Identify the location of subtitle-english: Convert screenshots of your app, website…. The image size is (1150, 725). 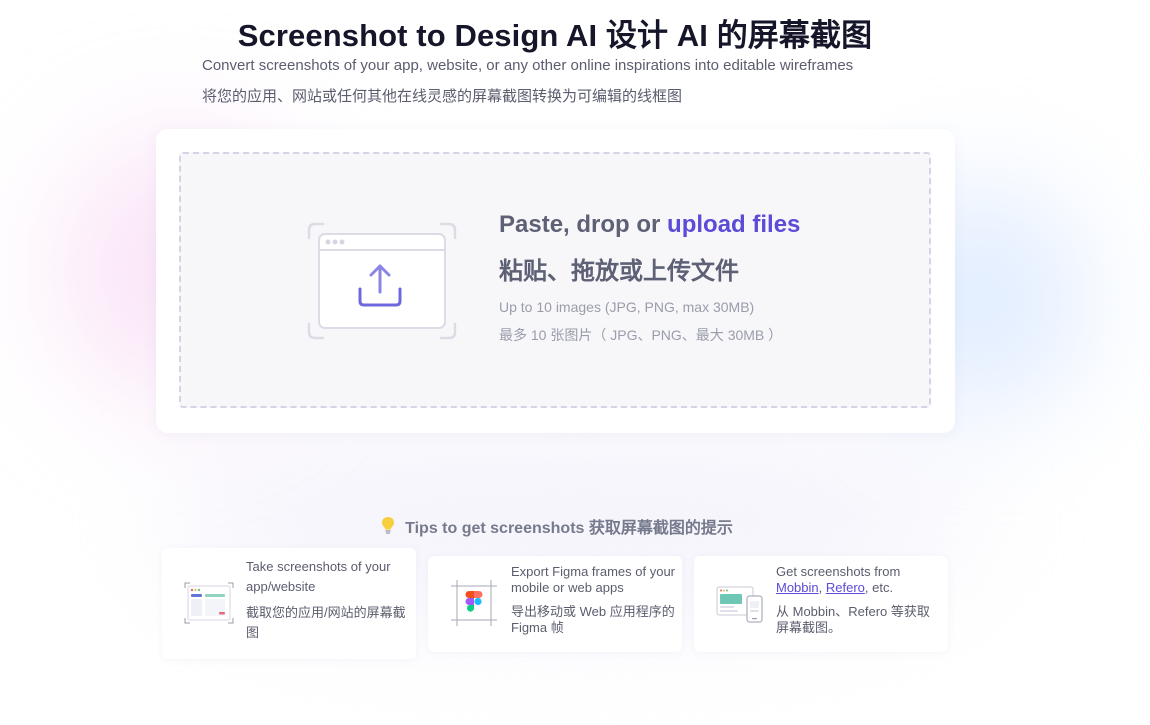
(528, 65).